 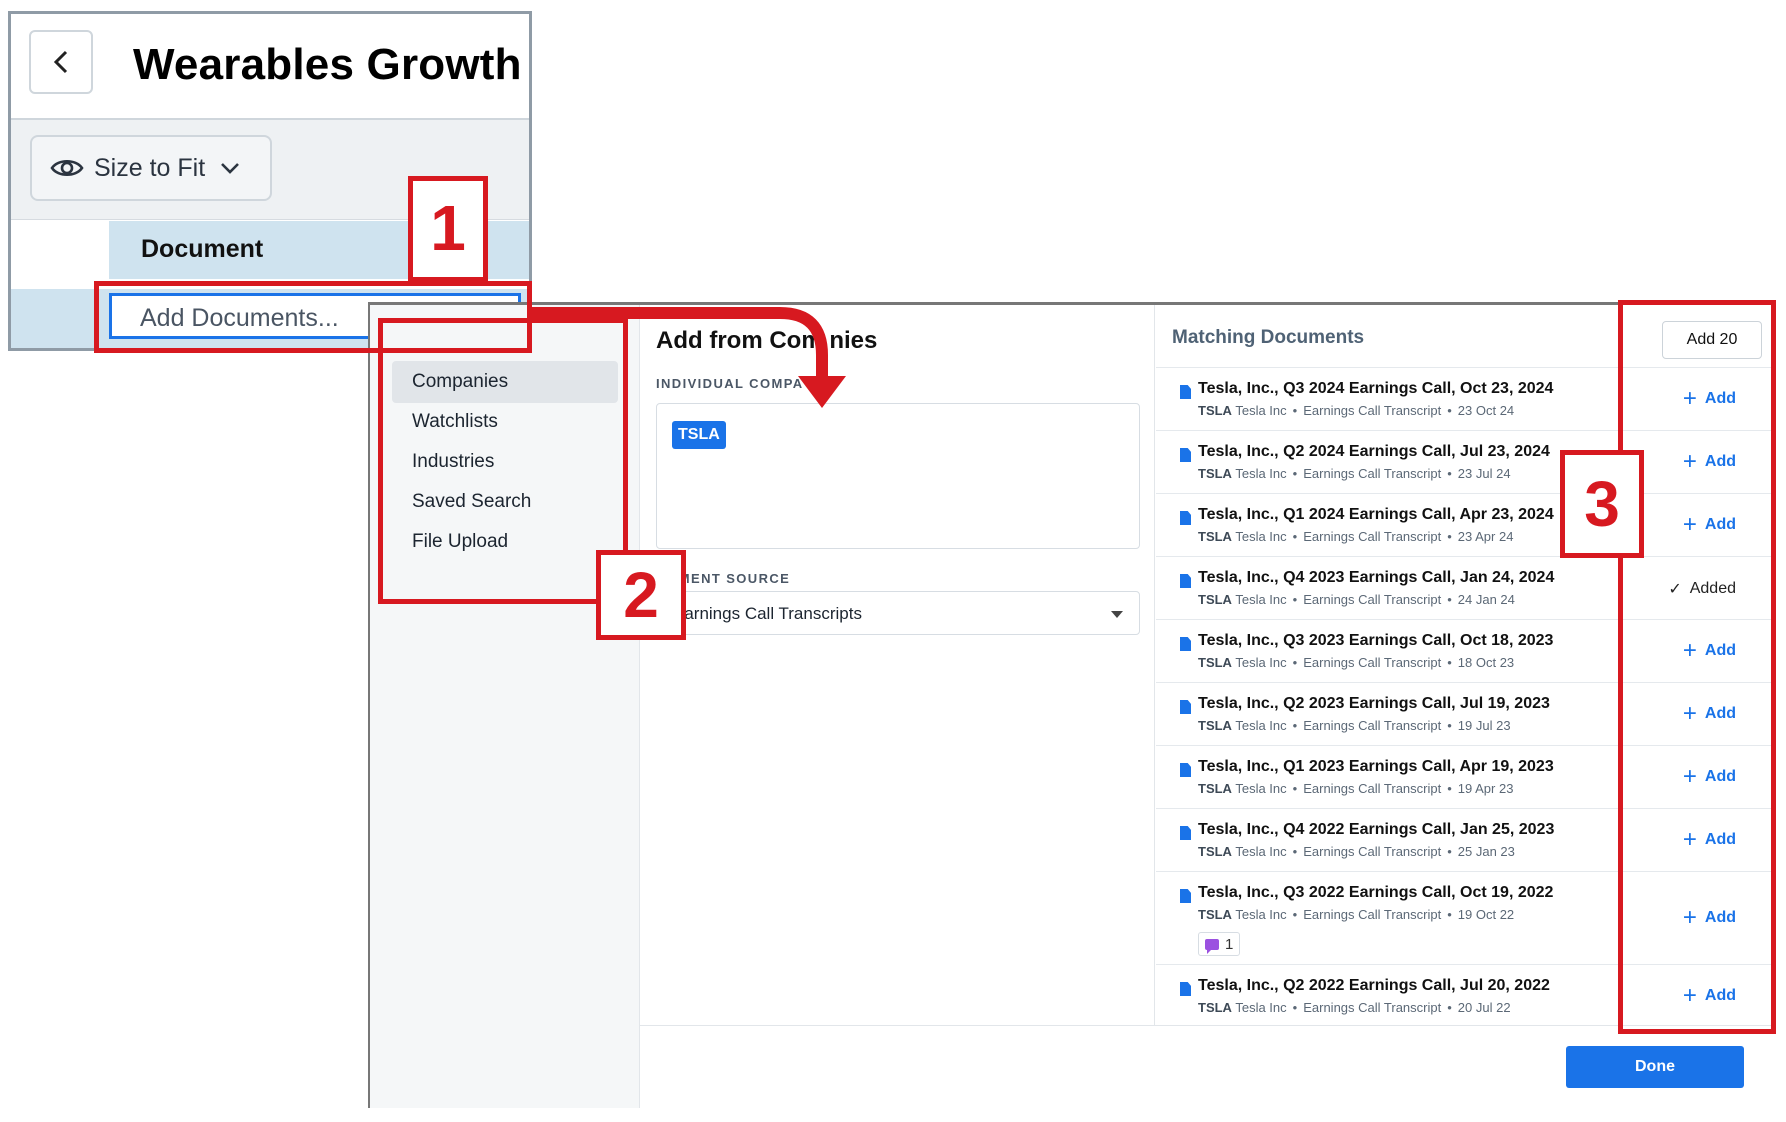 I want to click on annotation-number-2: 2, so click(x=641, y=595).